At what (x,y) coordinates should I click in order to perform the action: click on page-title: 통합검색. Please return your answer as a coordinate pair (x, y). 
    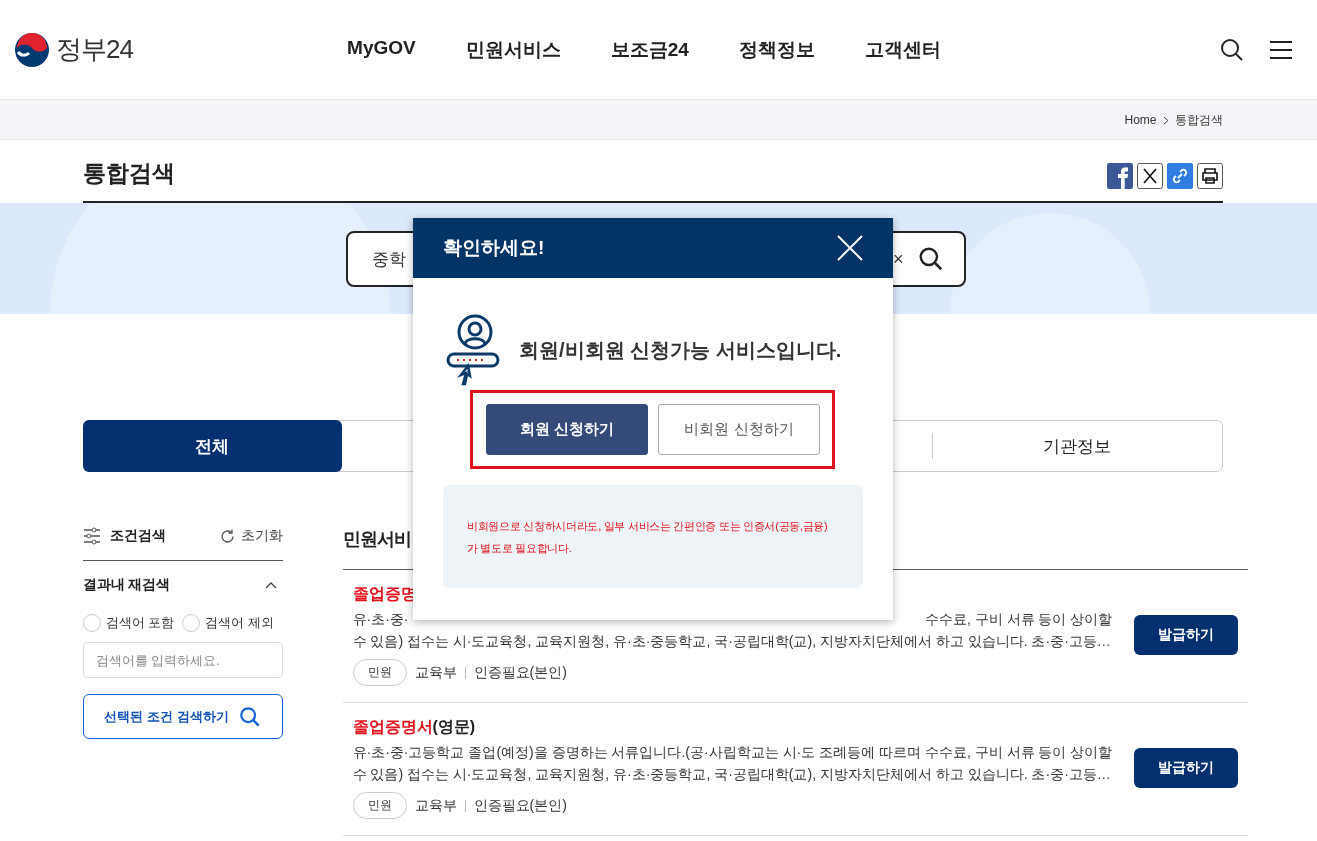
    Looking at the image, I should click on (128, 173).